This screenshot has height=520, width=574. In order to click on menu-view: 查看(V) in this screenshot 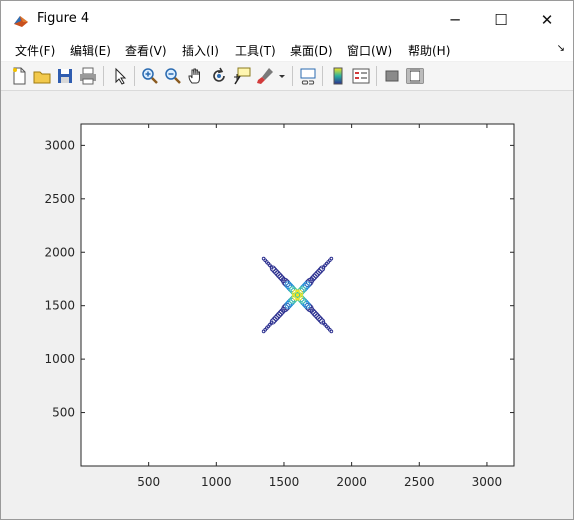, I will do `click(146, 50)`.